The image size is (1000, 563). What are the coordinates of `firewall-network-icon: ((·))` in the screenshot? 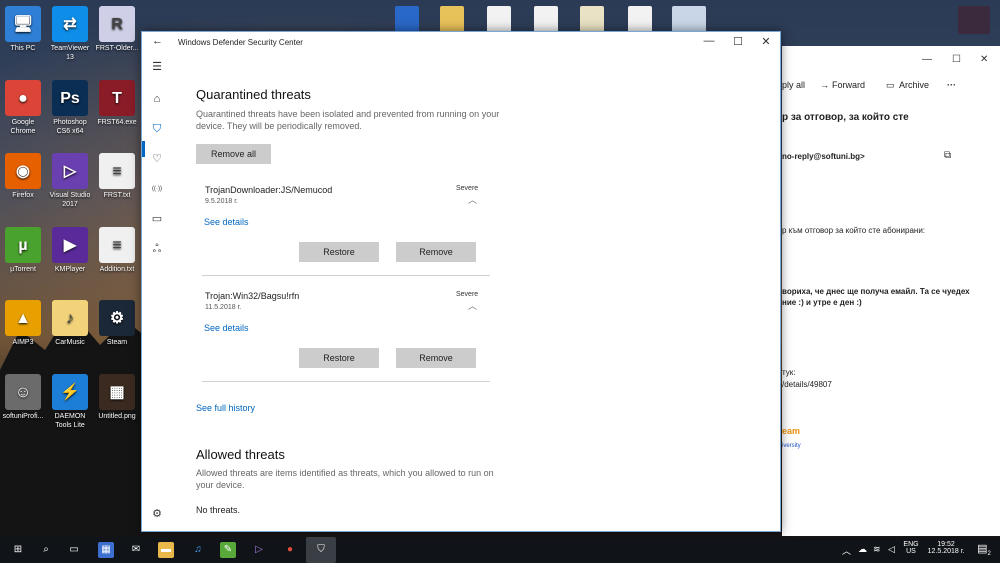 It's located at (157, 189).